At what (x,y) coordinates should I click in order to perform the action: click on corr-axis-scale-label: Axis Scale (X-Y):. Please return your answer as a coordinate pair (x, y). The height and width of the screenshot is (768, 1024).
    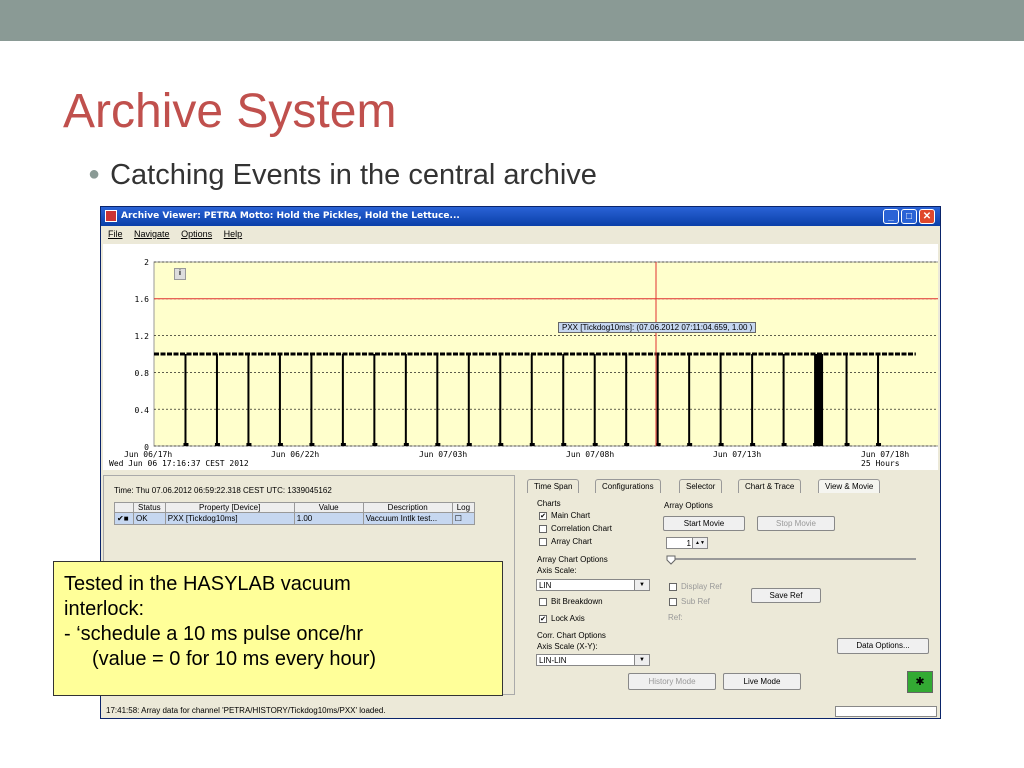
    Looking at the image, I should click on (567, 646).